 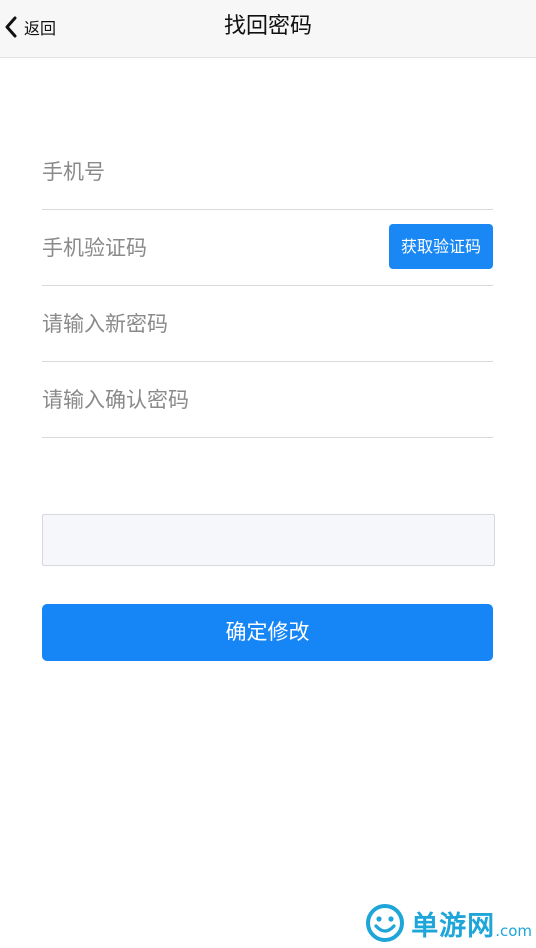 What do you see at coordinates (207, 247) in the screenshot?
I see `sms-code-input` at bounding box center [207, 247].